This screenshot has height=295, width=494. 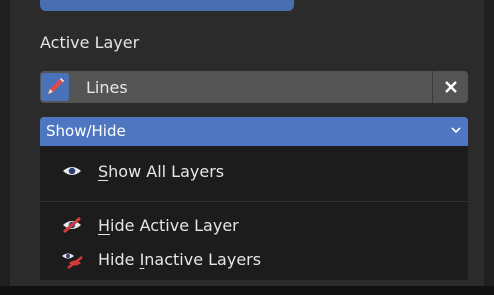 I want to click on dropdown-label: Show/Hide, so click(x=86, y=131).